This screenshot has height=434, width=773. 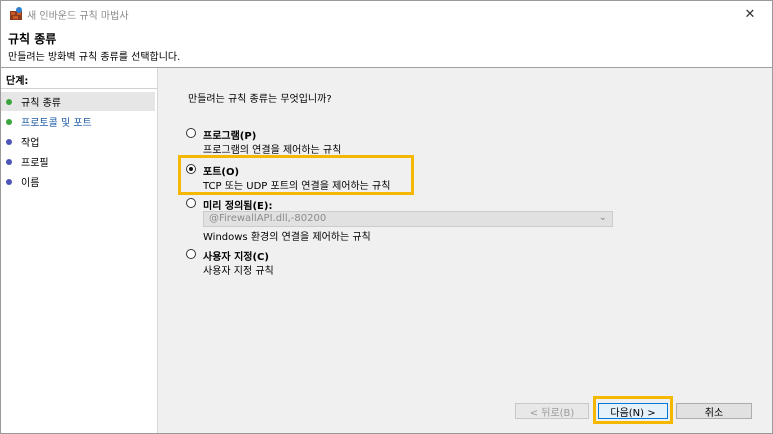 I want to click on close-button: ✕, so click(x=750, y=14).